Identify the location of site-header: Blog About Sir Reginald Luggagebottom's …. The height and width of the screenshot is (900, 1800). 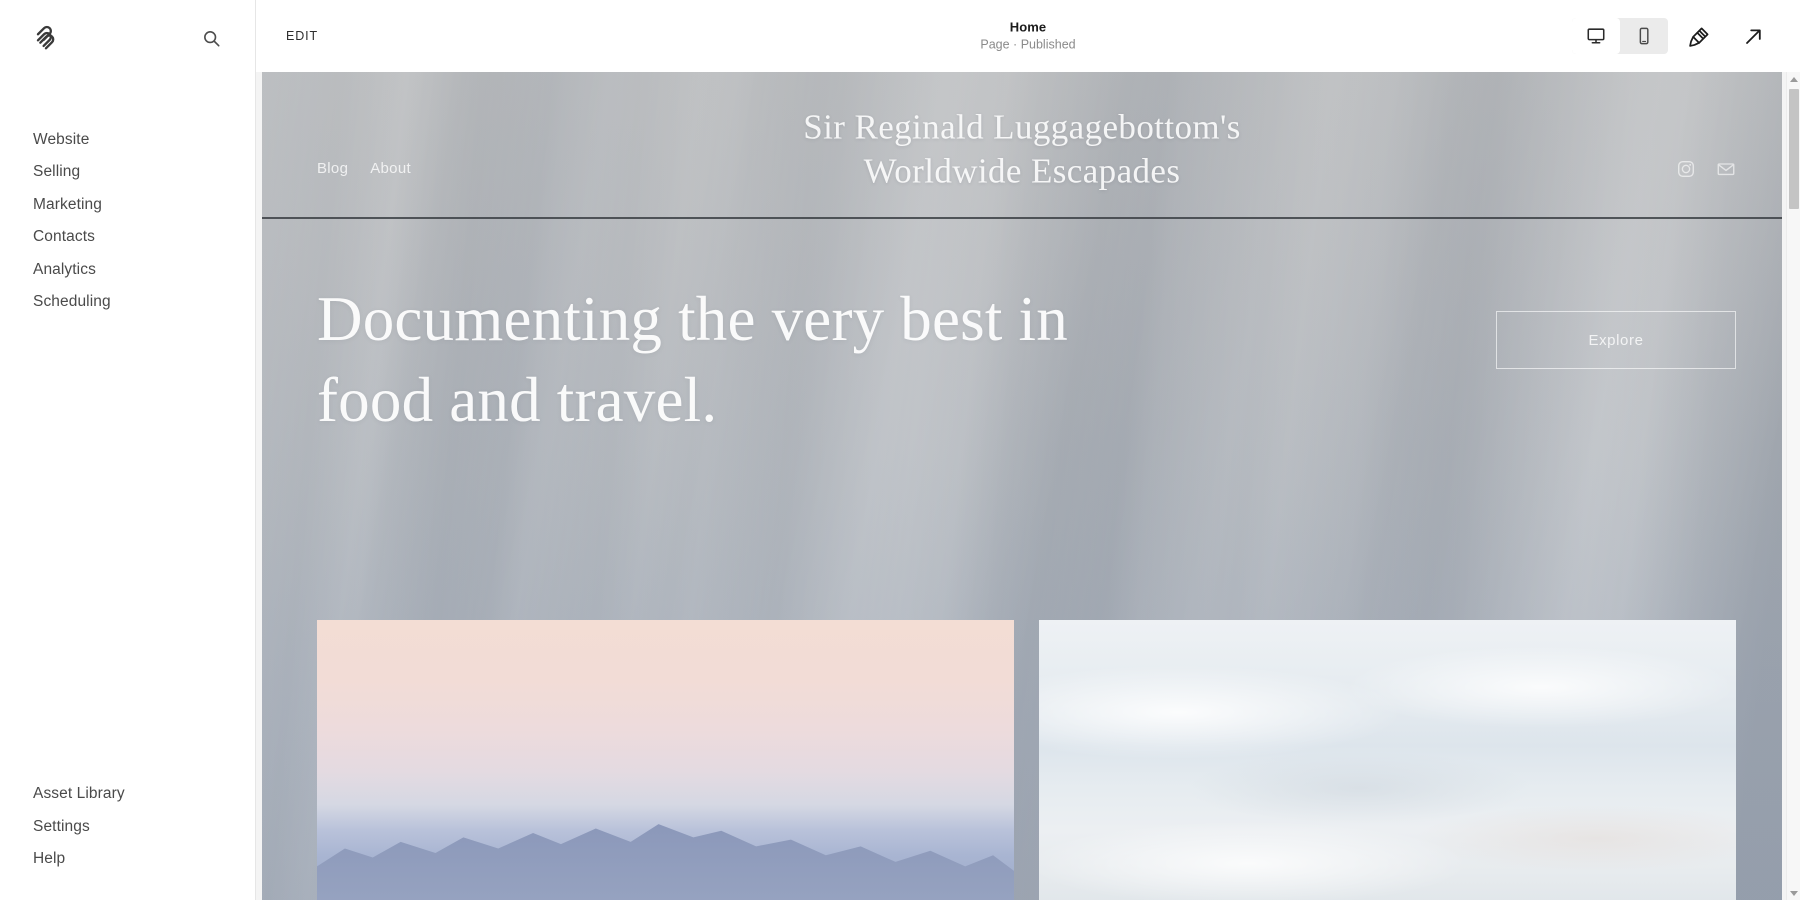
(1022, 145).